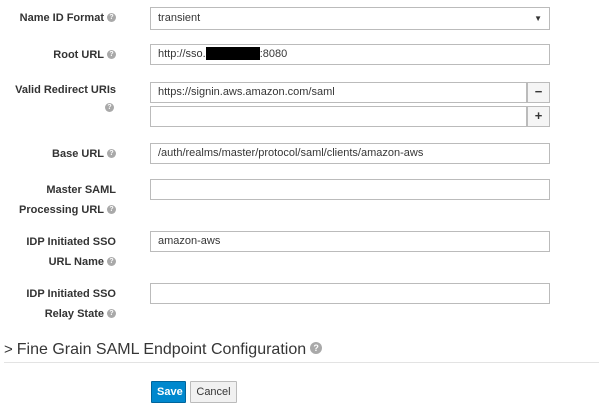  What do you see at coordinates (71, 252) in the screenshot?
I see `idp-sso-url-name-label: IDP Initiated SSO URL Name?` at bounding box center [71, 252].